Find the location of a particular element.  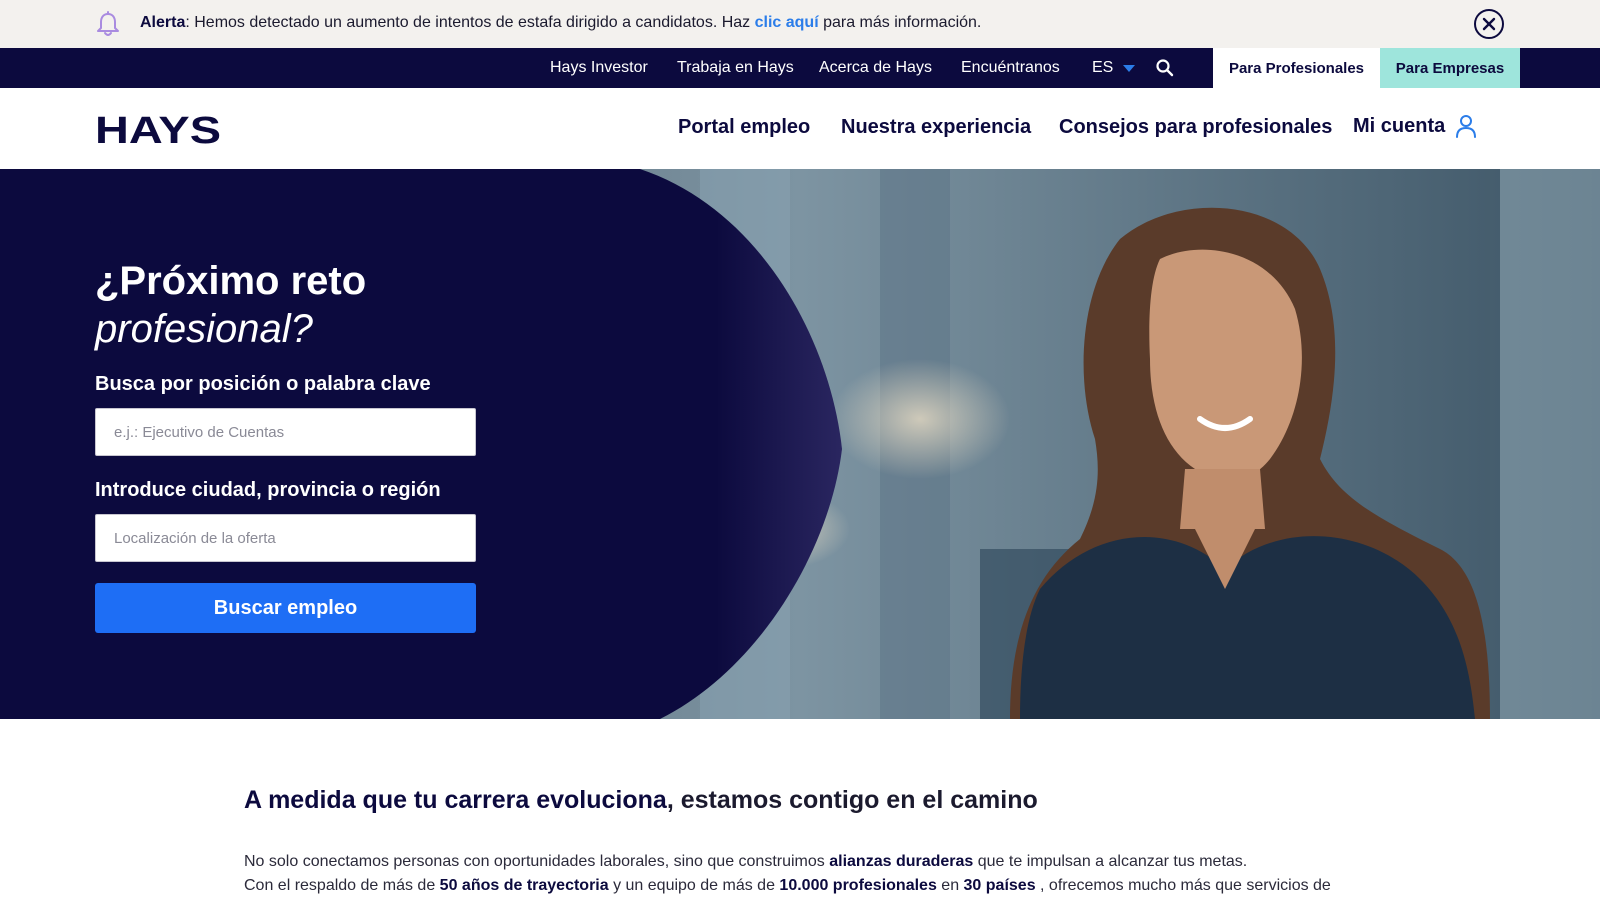

close-icon is located at coordinates (1489, 24).